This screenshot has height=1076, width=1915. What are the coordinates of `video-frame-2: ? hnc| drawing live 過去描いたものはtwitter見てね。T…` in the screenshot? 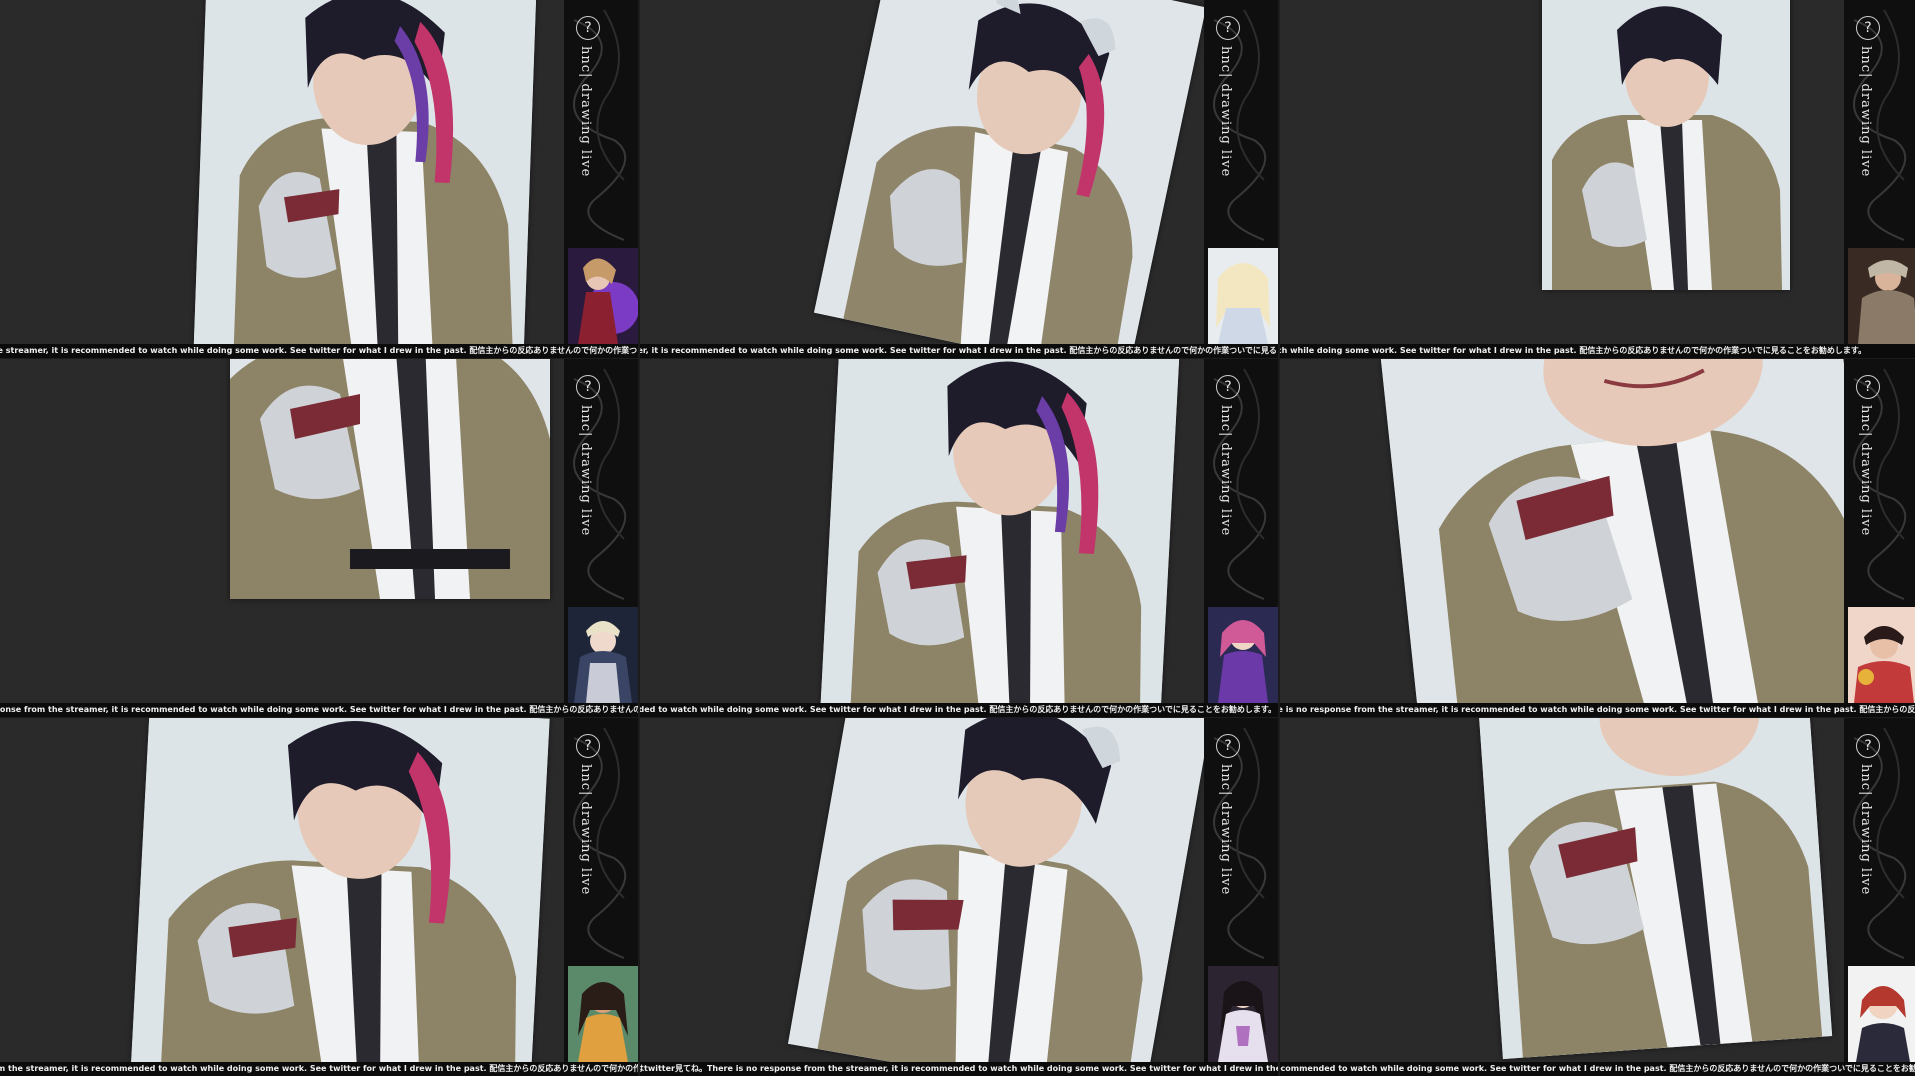 It's located at (959, 179).